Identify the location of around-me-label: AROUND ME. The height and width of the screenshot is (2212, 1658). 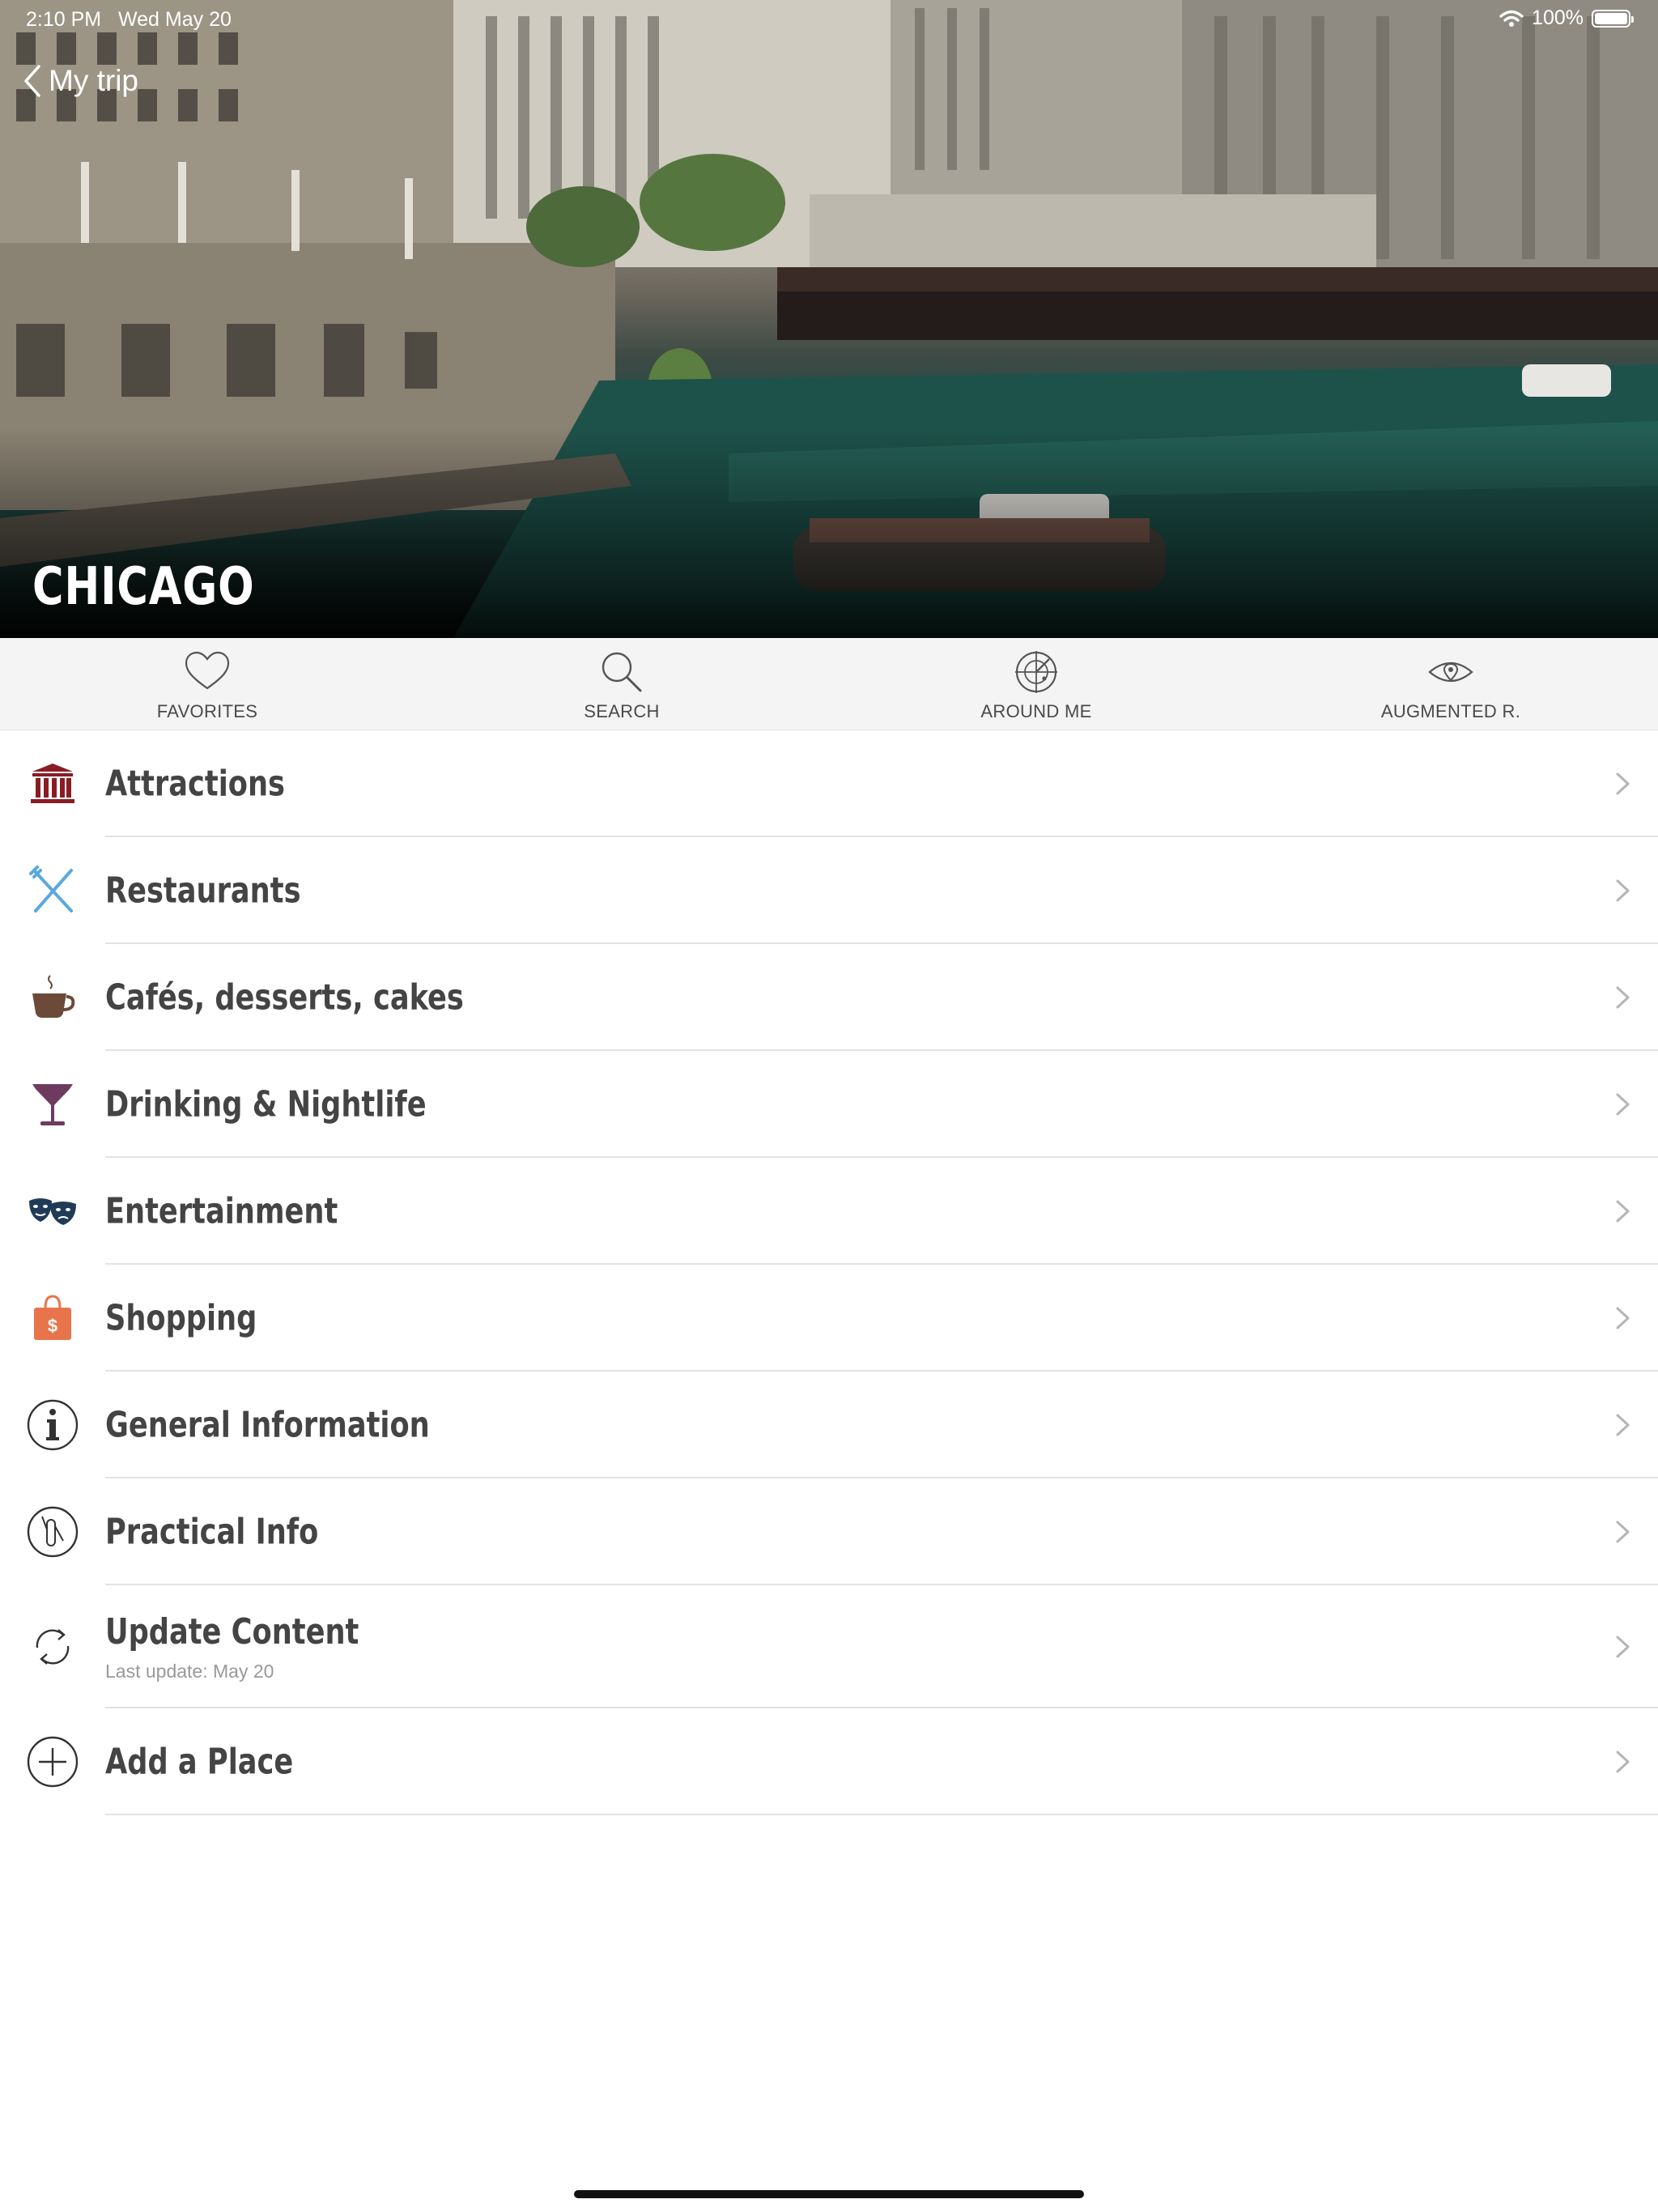
(1036, 711).